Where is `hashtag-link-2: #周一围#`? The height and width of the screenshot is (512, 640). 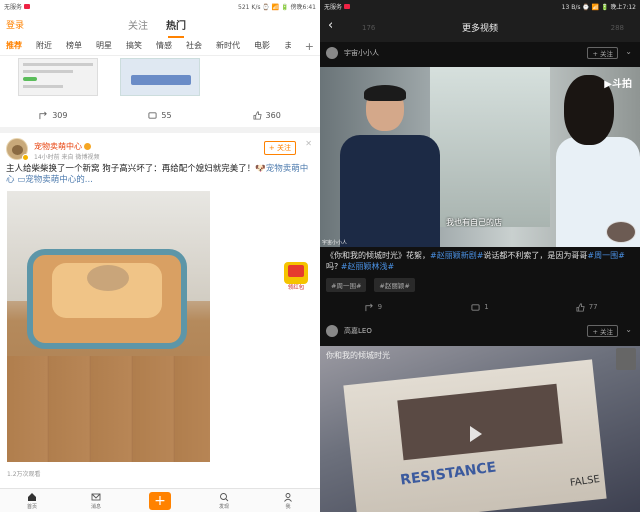 hashtag-link-2: #周一围# is located at coordinates (605, 255).